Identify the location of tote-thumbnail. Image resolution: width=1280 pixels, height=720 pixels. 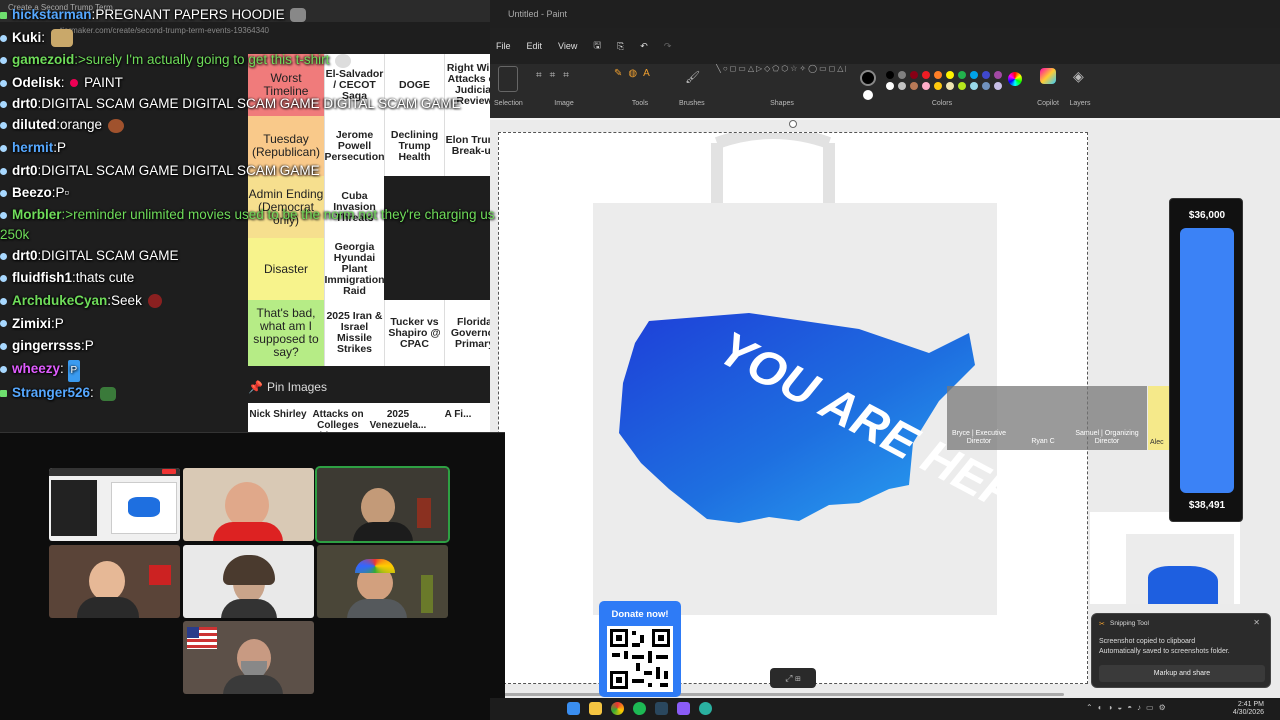
(1165, 558).